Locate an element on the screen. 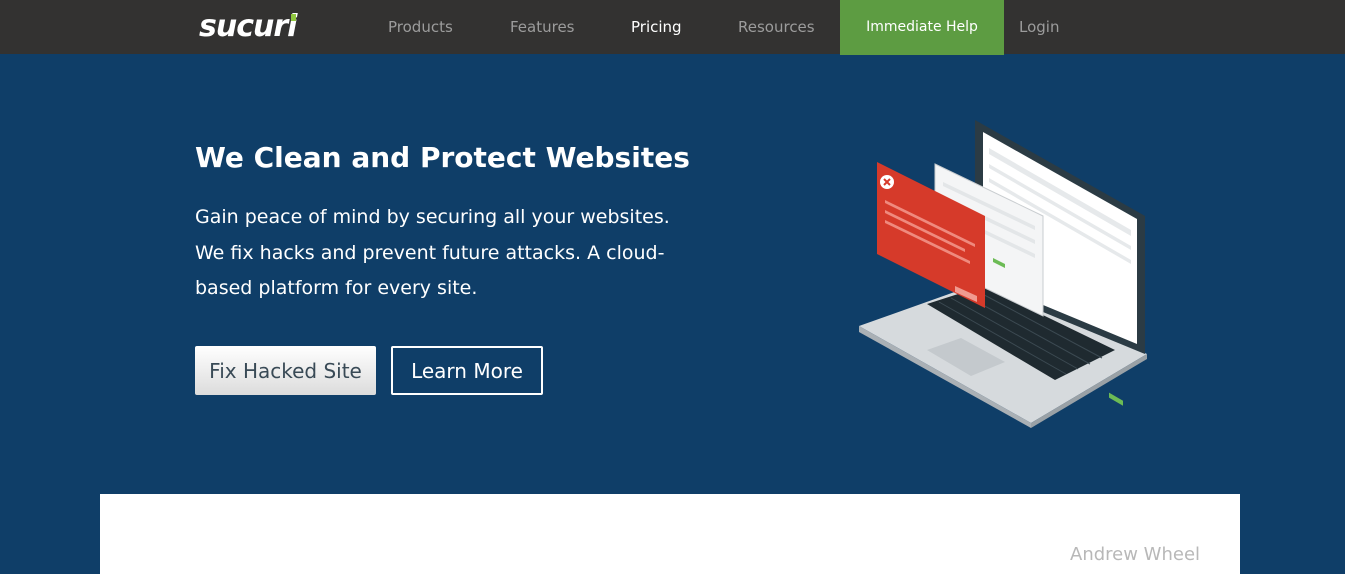 This screenshot has width=1345, height=574. sucuri-logo: sucuri is located at coordinates (248, 26).